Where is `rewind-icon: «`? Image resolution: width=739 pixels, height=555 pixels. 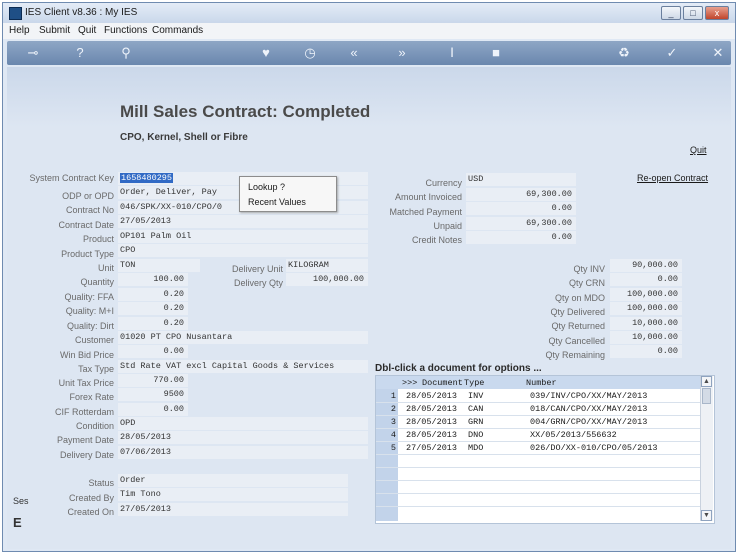
rewind-icon: « is located at coordinates (354, 53).